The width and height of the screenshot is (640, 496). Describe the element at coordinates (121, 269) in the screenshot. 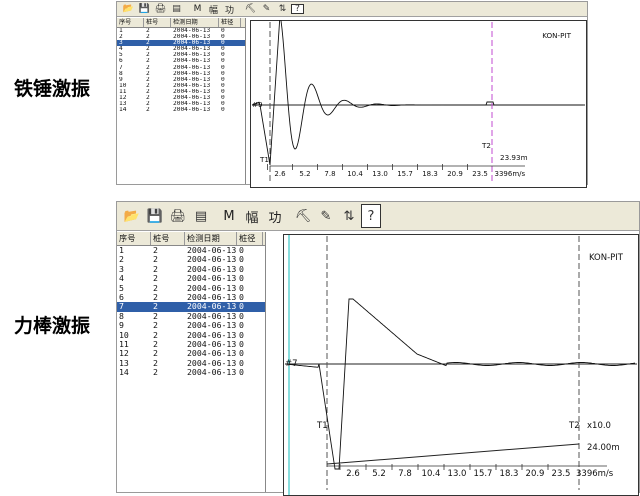

I see `table-cell: 3` at that location.